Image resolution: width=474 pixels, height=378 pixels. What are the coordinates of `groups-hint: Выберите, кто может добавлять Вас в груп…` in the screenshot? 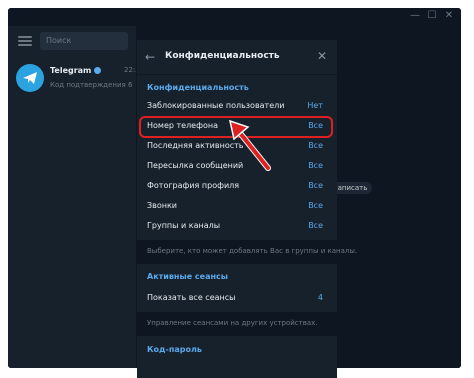 It's located at (247, 252).